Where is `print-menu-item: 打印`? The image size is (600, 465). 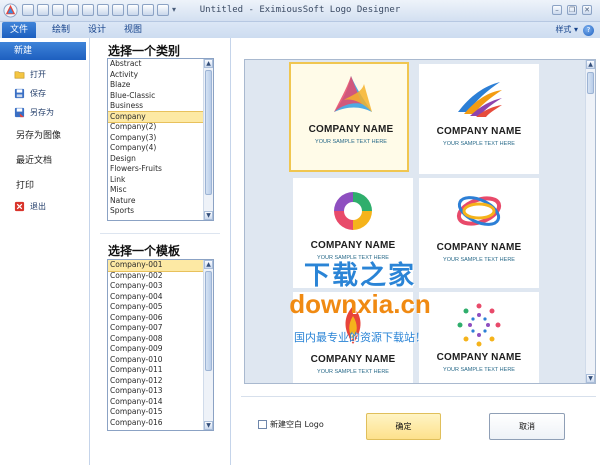 print-menu-item: 打印 is located at coordinates (25, 184).